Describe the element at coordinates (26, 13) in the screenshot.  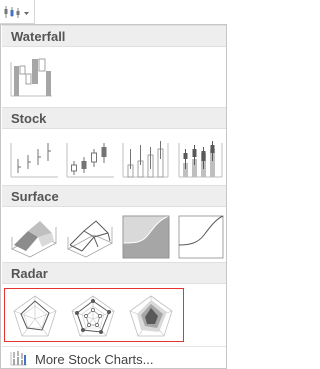
I see `caret-down-icon` at that location.